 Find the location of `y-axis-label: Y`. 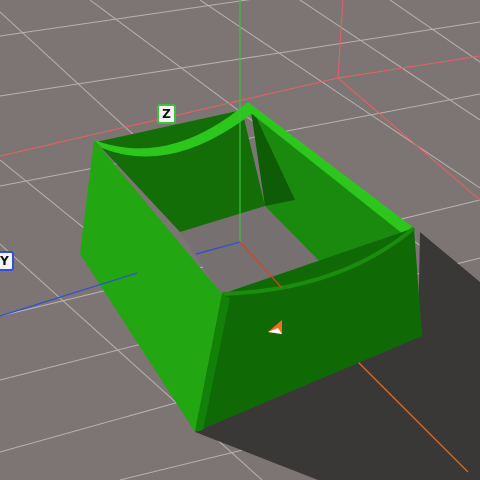

y-axis-label: Y is located at coordinates (7, 261).